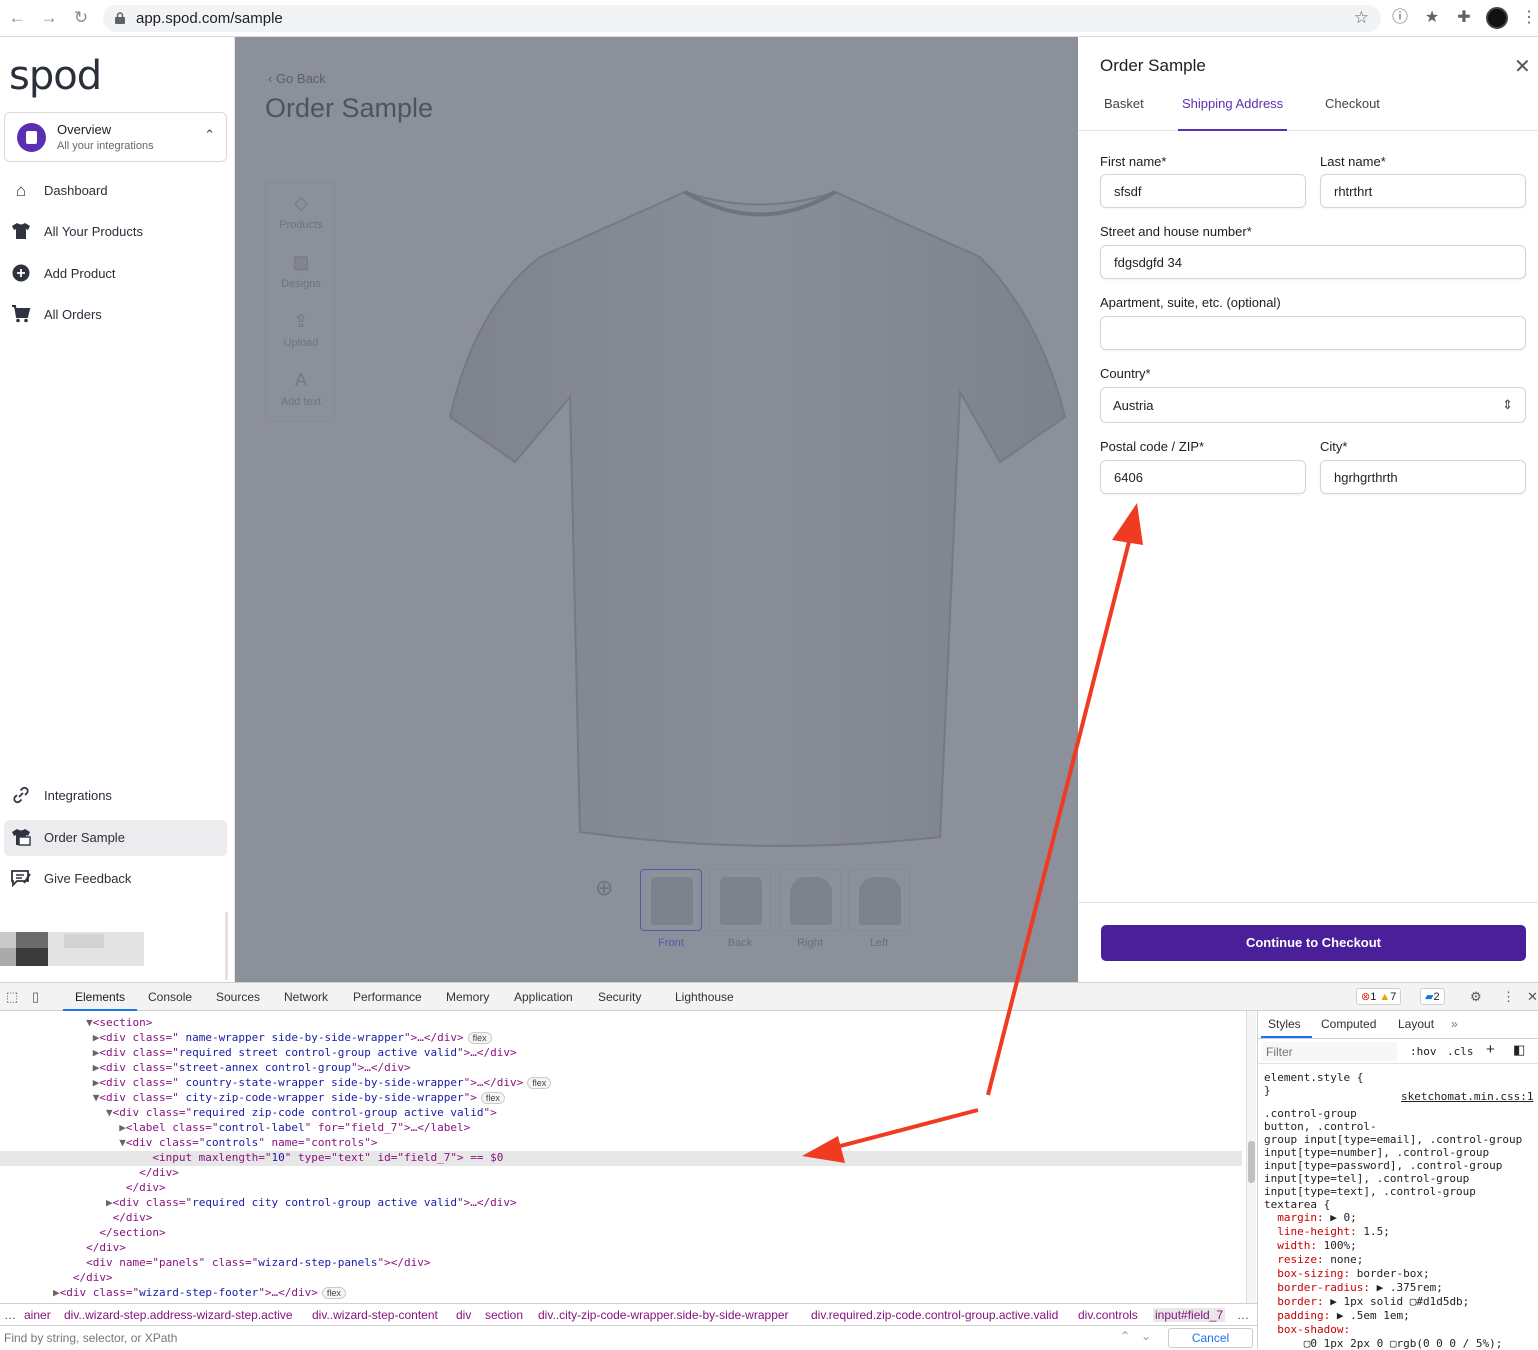 This screenshot has height=1350, width=1538. I want to click on breadcrumb-item: input#field_7, so click(1189, 1315).